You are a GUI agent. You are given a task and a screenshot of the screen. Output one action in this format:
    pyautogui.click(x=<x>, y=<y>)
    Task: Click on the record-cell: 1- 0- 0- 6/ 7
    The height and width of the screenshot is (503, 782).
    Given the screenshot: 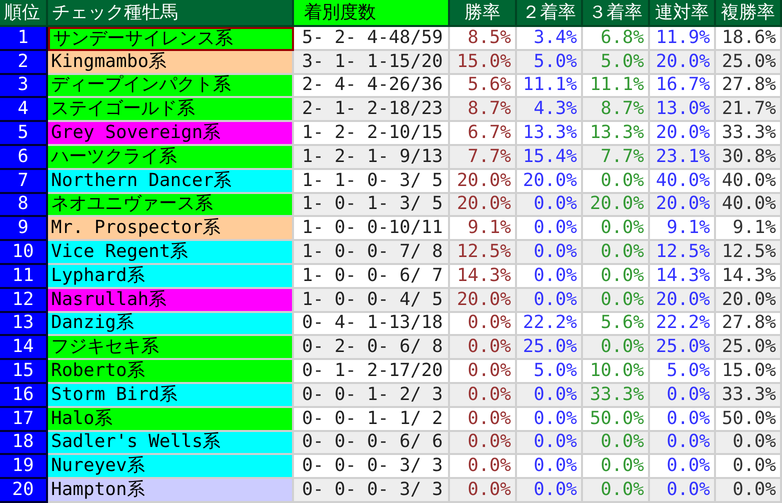 What is the action you would take?
    pyautogui.click(x=372, y=276)
    